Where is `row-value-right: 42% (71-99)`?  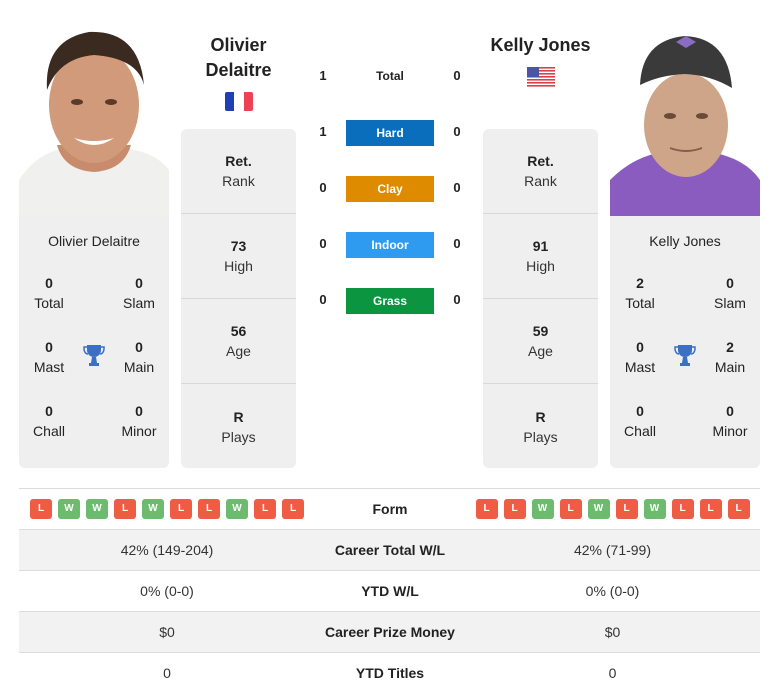
row-value-right: 42% (71-99) is located at coordinates (612, 550).